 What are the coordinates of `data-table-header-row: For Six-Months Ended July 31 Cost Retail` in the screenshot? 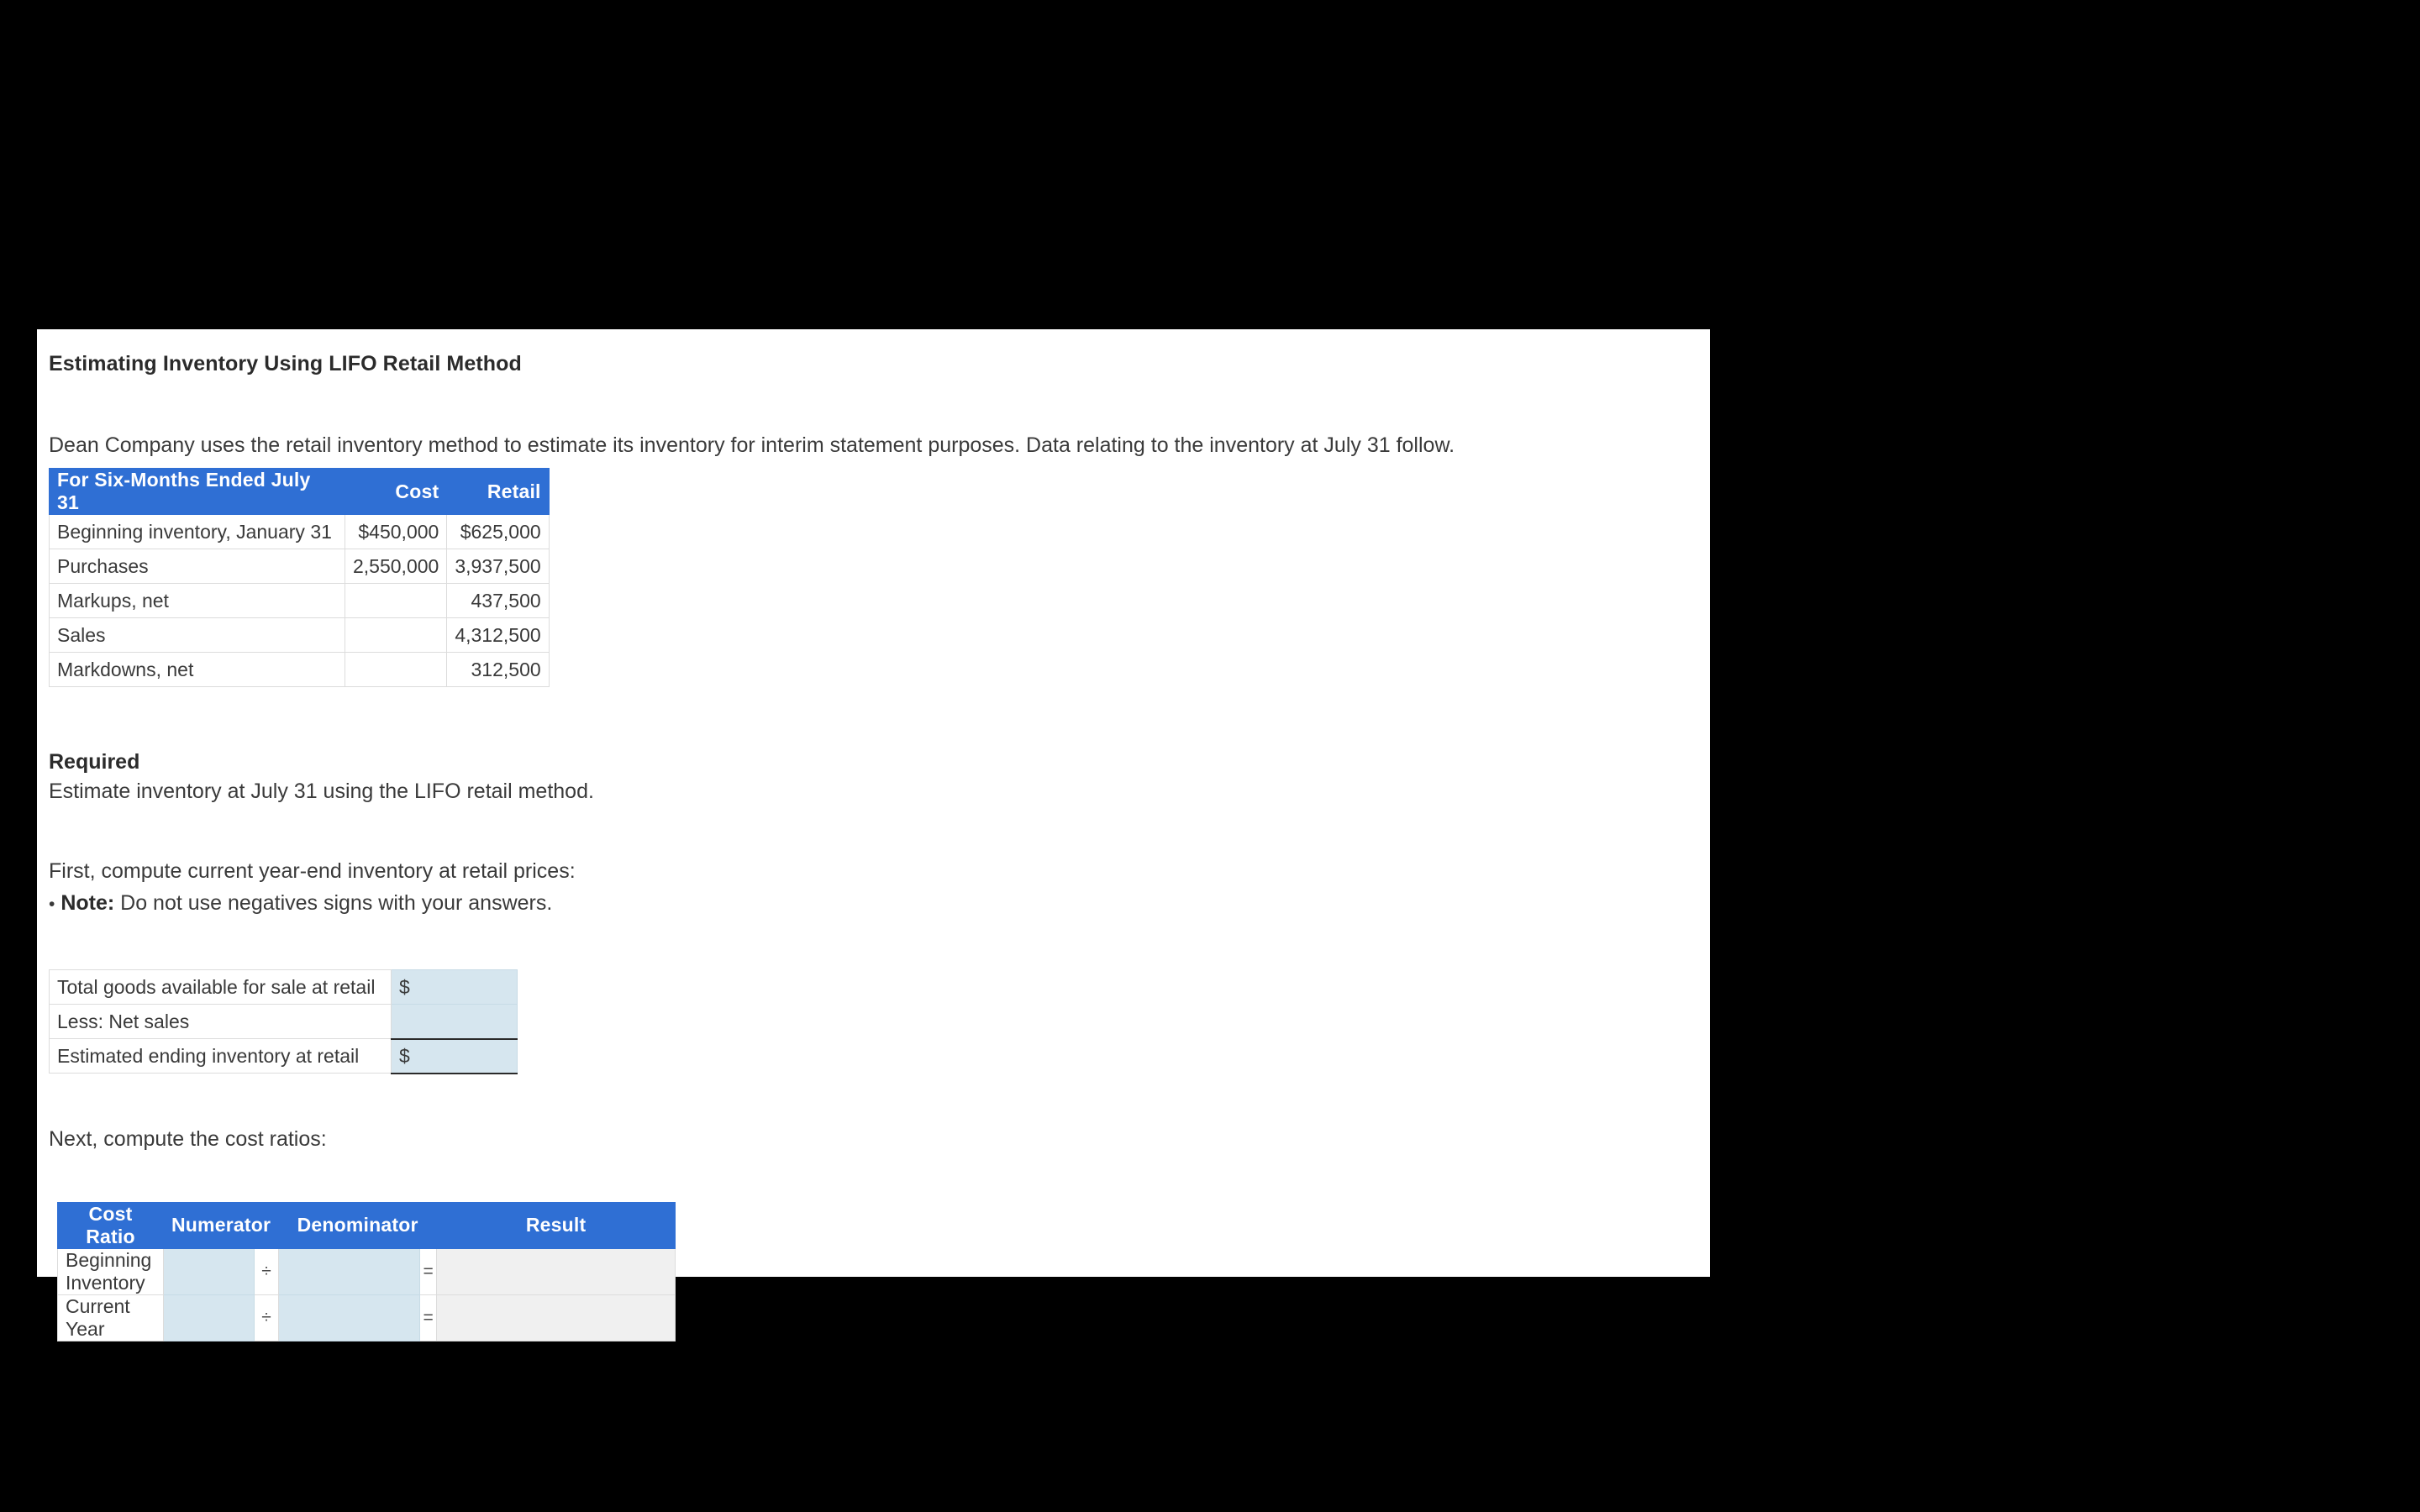 It's located at (299, 491).